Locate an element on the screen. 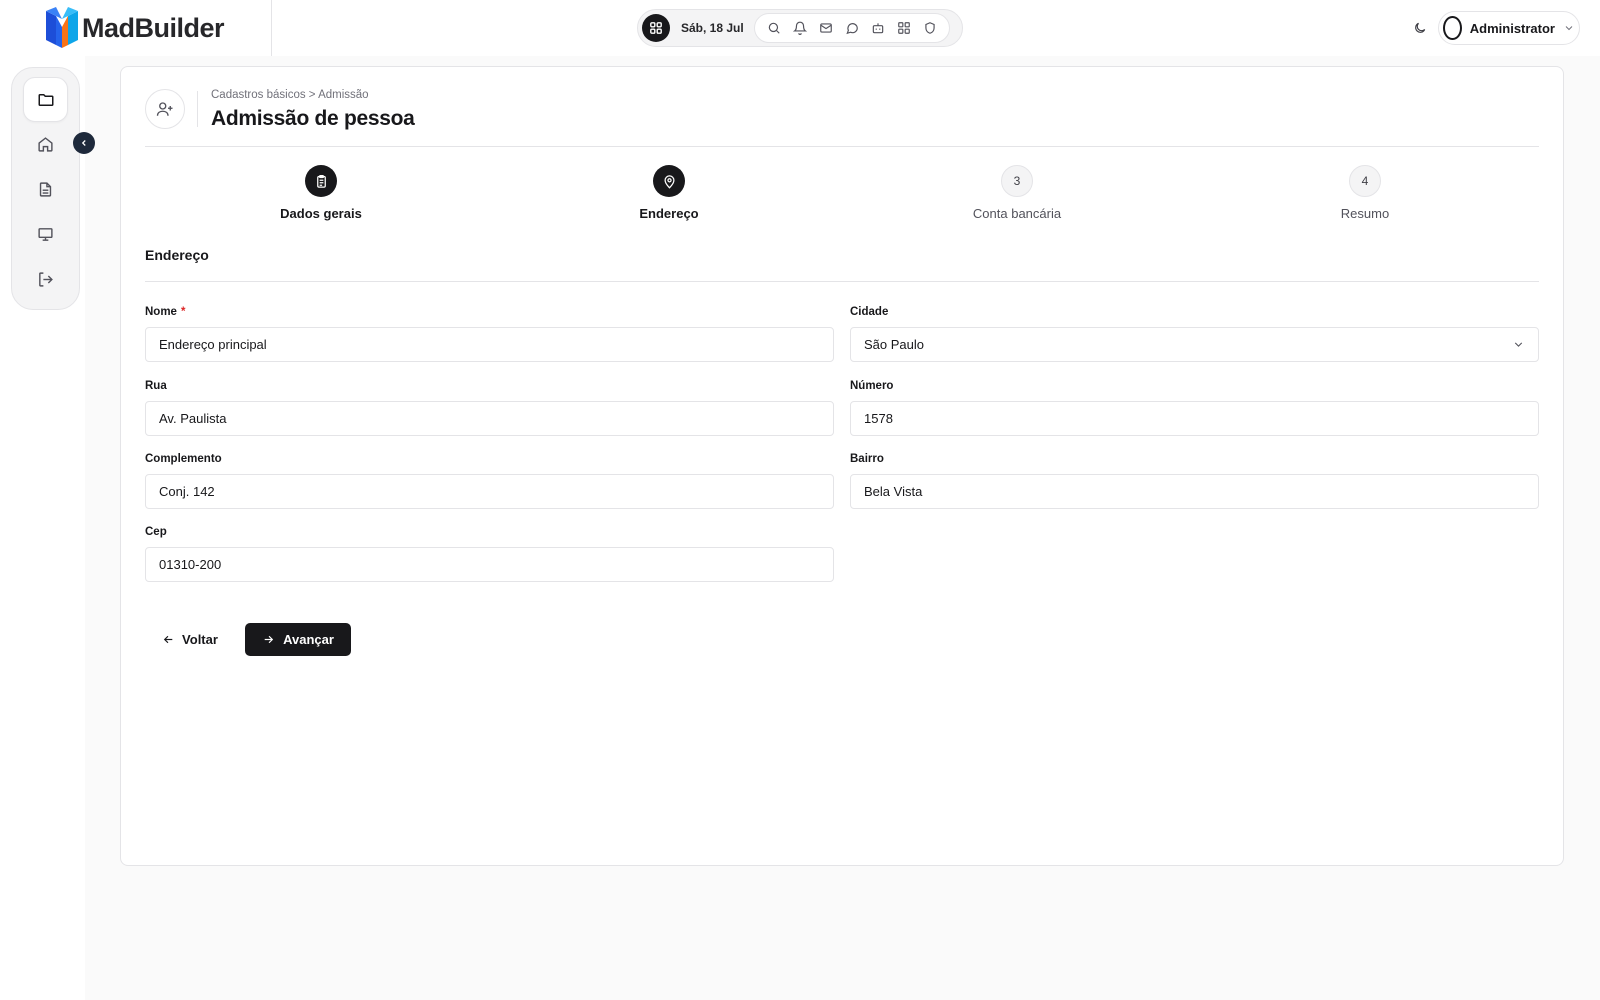  nome-input is located at coordinates (489, 344).